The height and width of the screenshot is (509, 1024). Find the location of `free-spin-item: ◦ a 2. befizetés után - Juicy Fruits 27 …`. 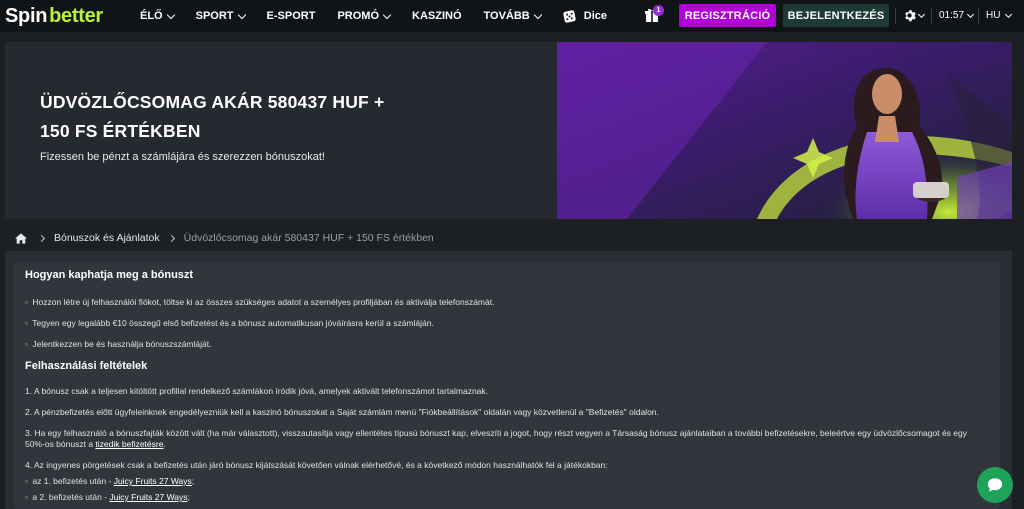

free-spin-item: ◦ a 2. befizetés után - Juicy Fruits 27 … is located at coordinates (507, 497).